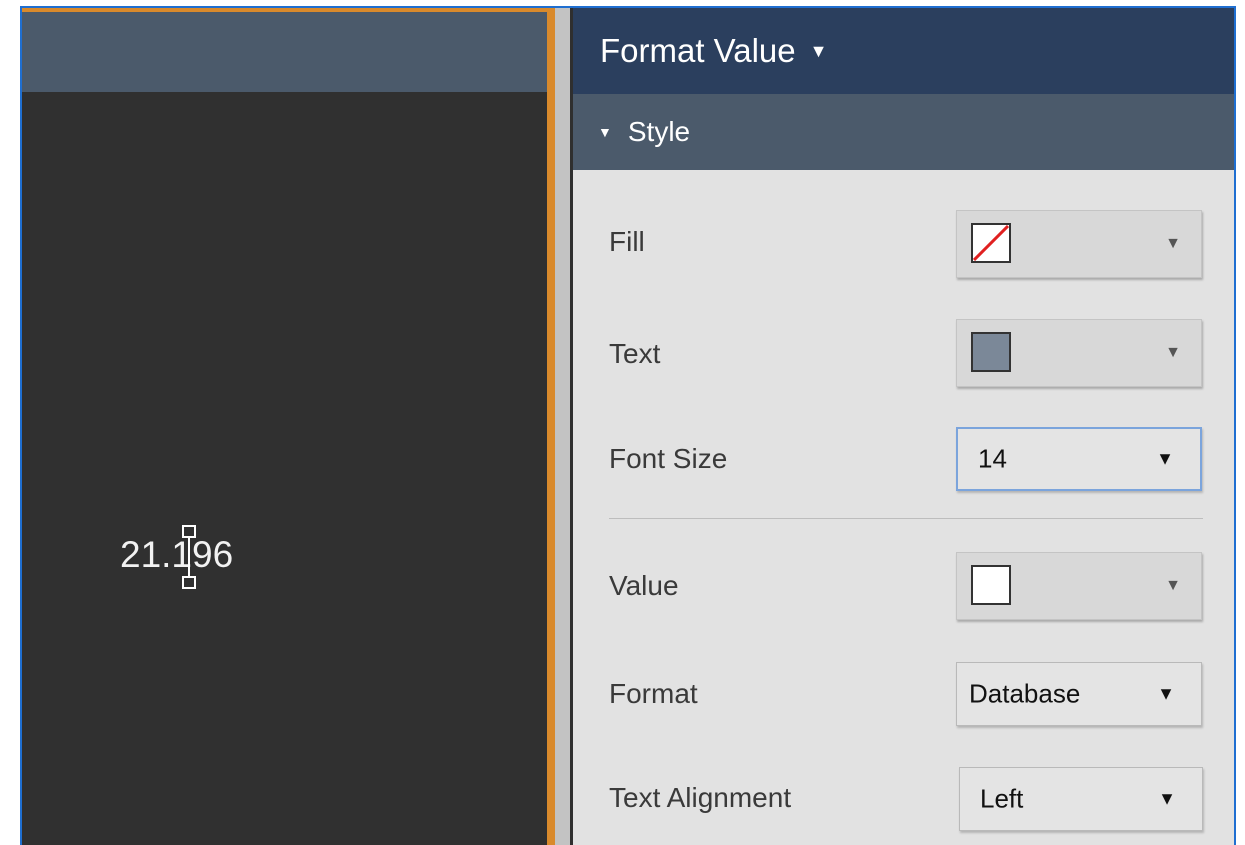 Image resolution: width=1245 pixels, height=845 pixels. What do you see at coordinates (627, 241) in the screenshot?
I see `fill-label: Fill` at bounding box center [627, 241].